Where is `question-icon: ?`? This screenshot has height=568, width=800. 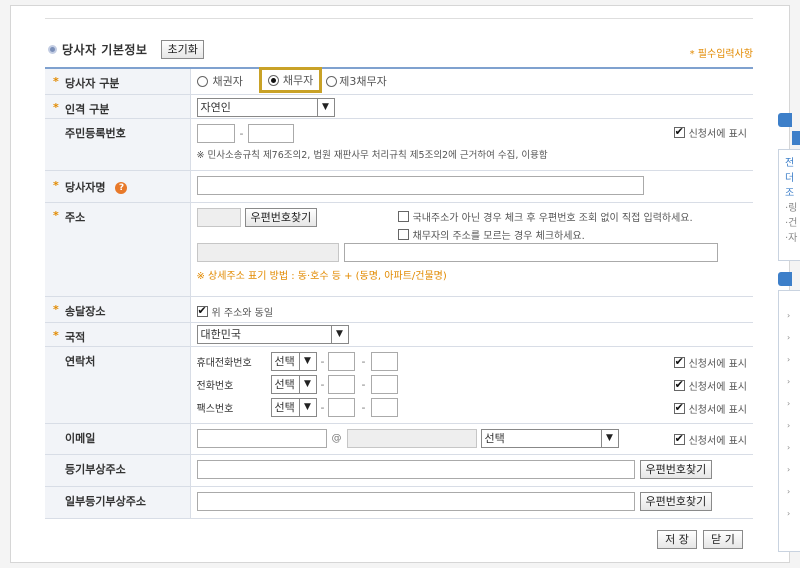
question-icon: ? is located at coordinates (121, 187).